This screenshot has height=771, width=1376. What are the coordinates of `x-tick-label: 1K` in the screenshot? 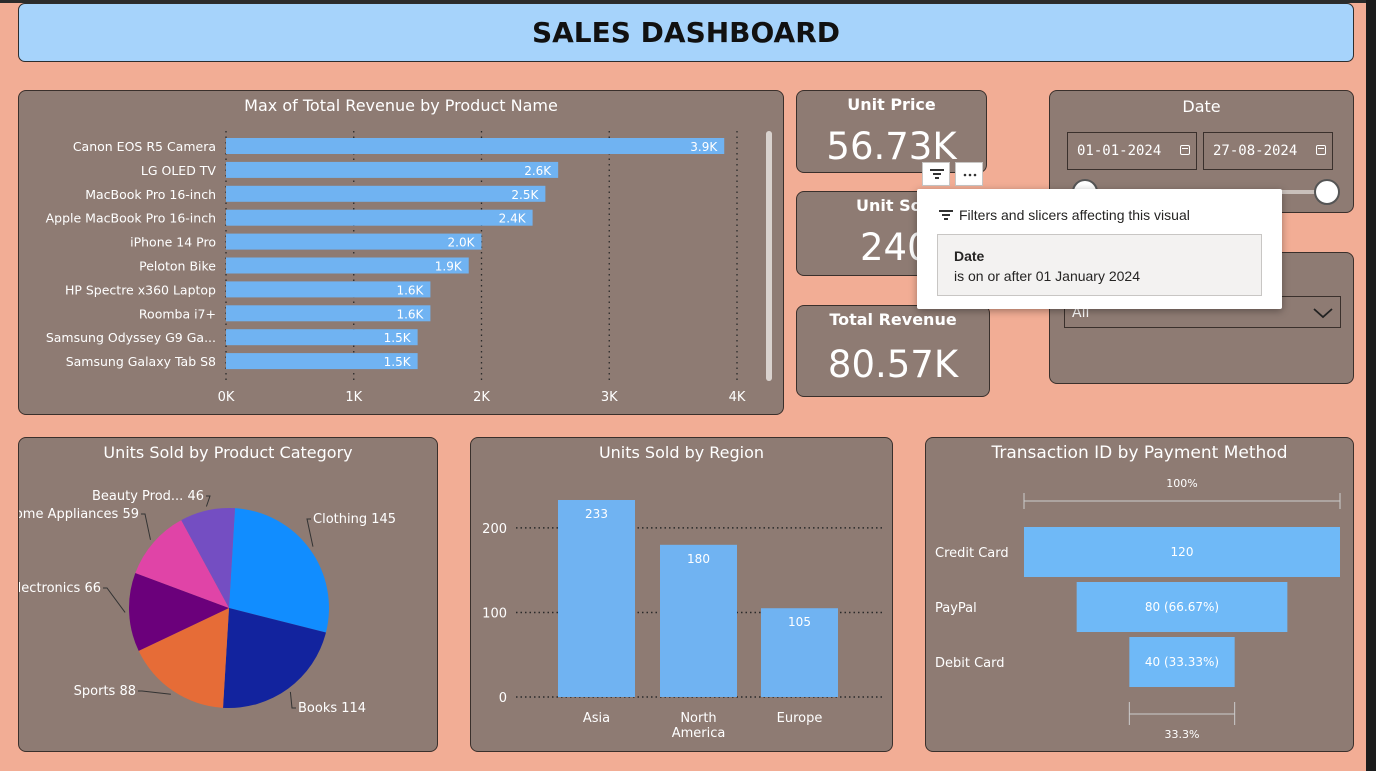 It's located at (353, 397).